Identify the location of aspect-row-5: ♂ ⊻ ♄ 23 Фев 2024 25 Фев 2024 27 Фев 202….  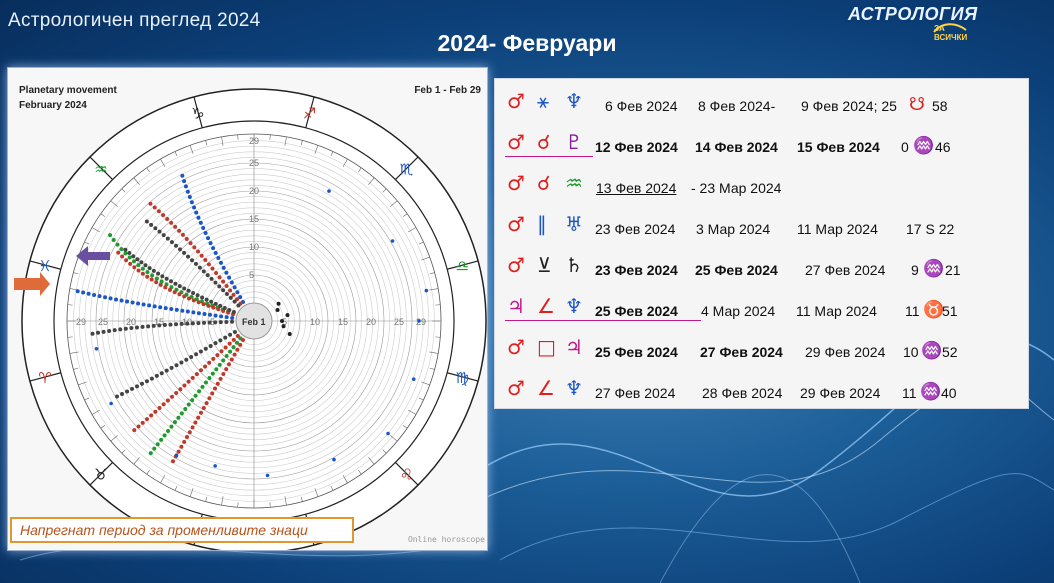
(761, 267).